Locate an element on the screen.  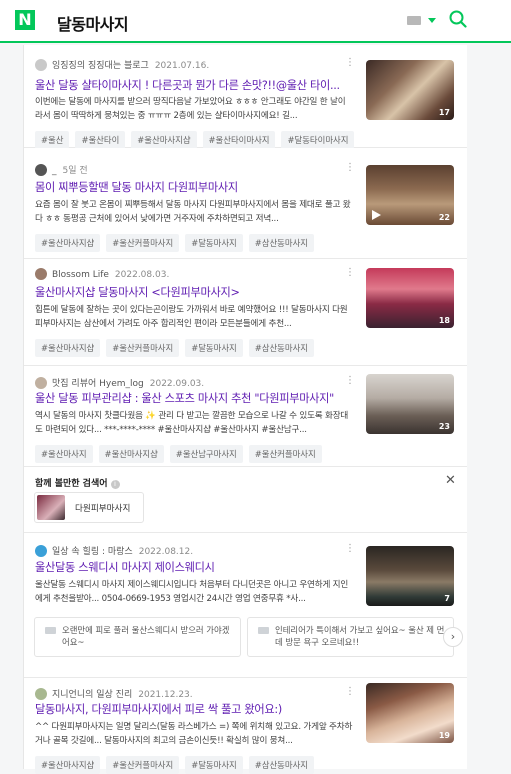
hashtag: #울산타이 is located at coordinates (100, 140).